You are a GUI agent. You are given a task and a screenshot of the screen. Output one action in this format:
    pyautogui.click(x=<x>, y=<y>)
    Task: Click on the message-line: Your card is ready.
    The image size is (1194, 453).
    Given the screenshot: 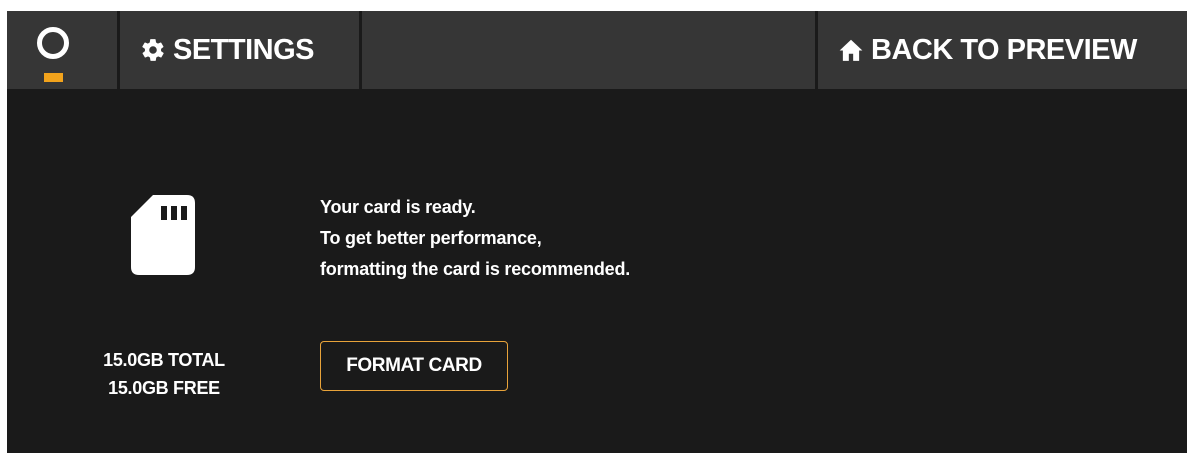 What is the action you would take?
    pyautogui.click(x=398, y=207)
    